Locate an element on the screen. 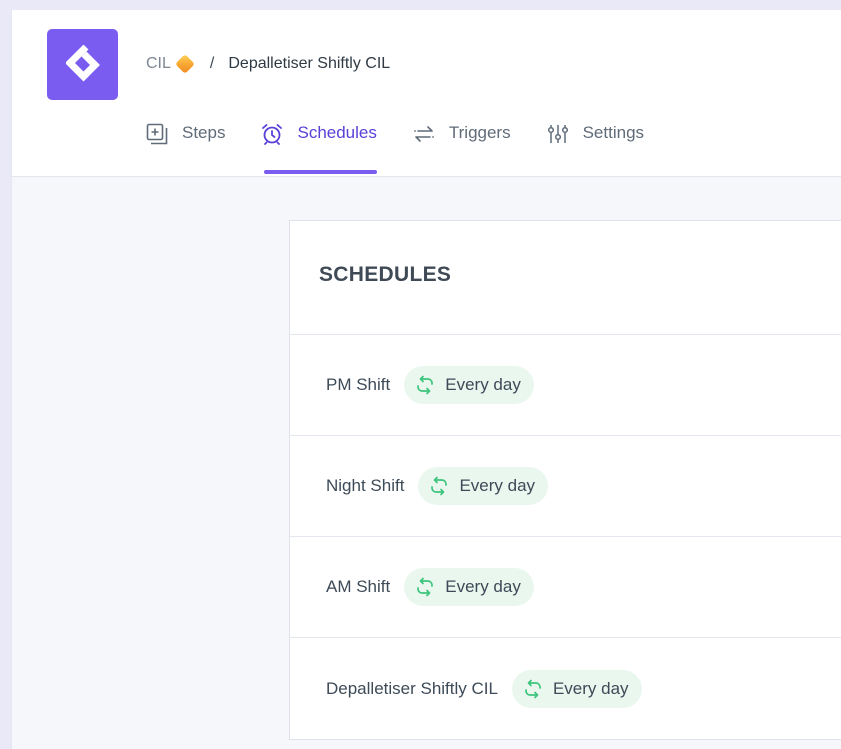 Image resolution: width=841 pixels, height=749 pixels. logo-chevron-icon is located at coordinates (82, 62).